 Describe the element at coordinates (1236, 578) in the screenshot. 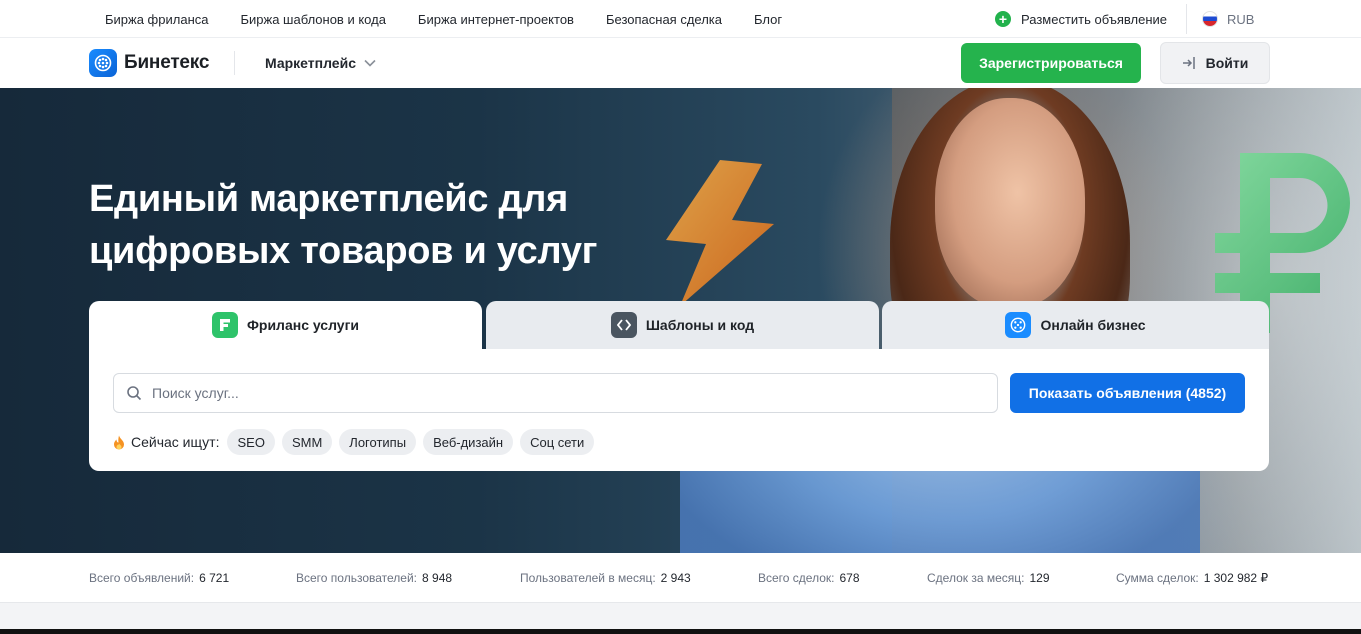

I see `stat-value: 1 302 982 ₽` at that location.